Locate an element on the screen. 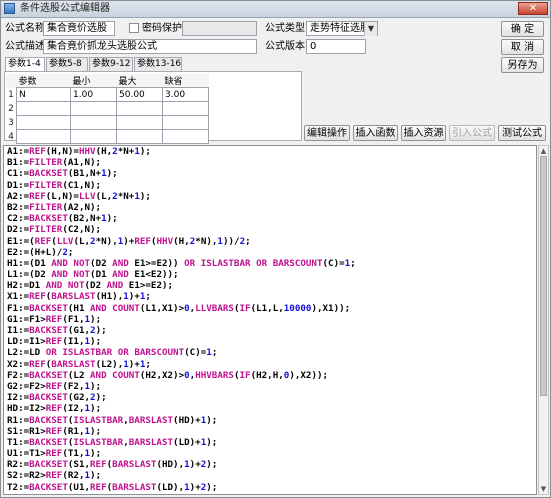 This screenshot has height=498, width=551. code-line: HD:=I2>REF(I2,1); is located at coordinates (54, 409).